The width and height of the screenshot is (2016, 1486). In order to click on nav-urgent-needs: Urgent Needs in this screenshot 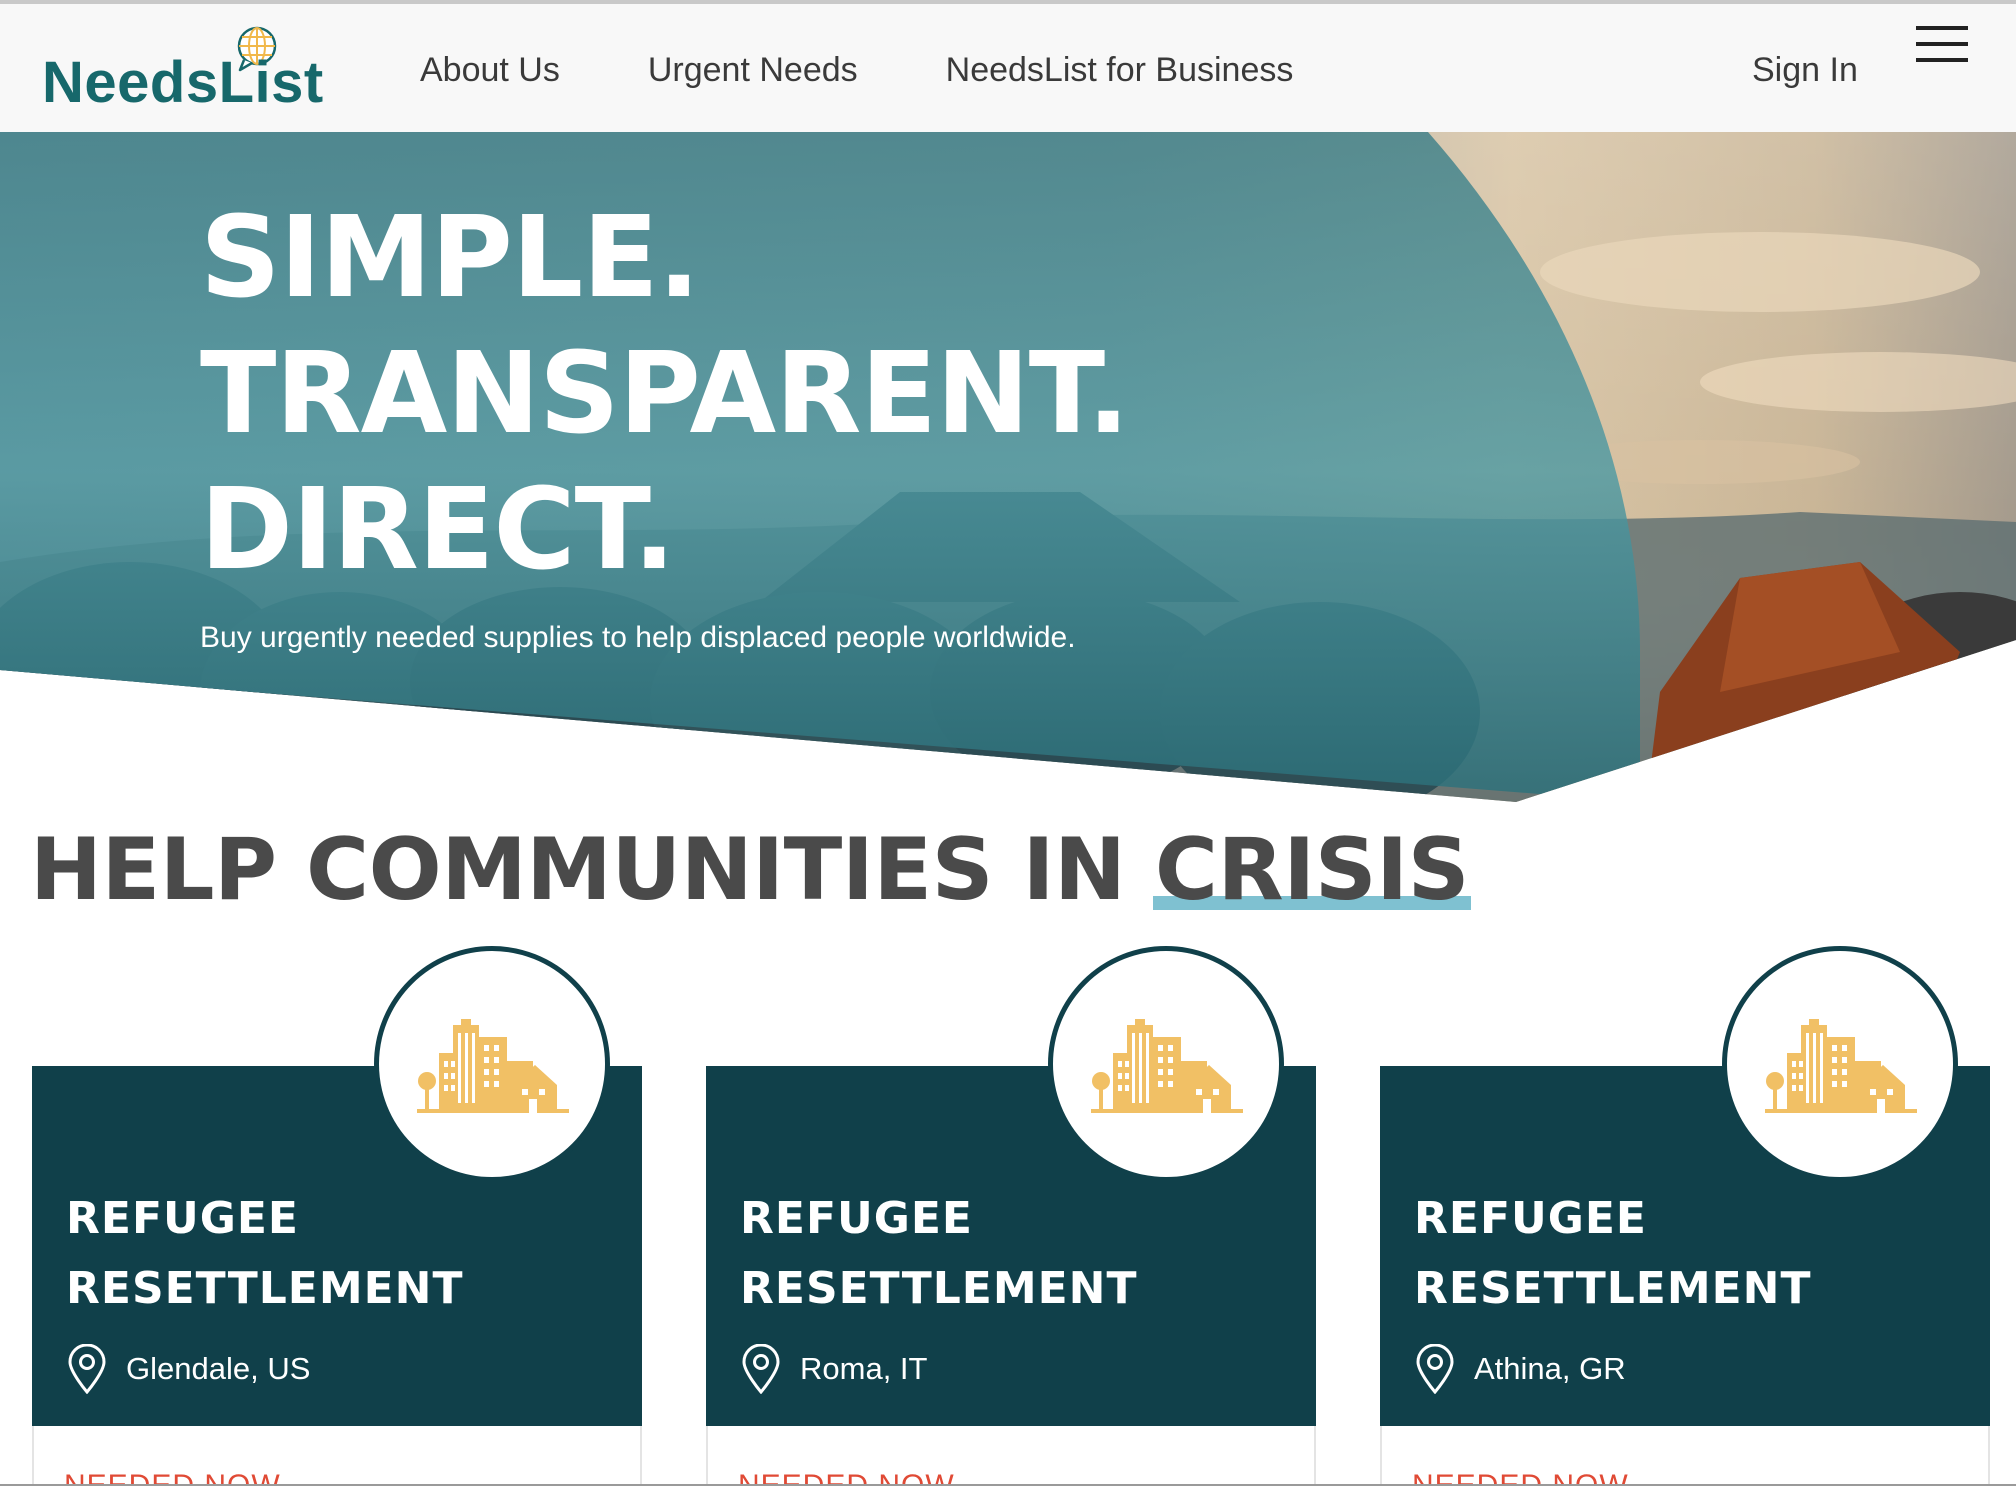, I will do `click(753, 70)`.